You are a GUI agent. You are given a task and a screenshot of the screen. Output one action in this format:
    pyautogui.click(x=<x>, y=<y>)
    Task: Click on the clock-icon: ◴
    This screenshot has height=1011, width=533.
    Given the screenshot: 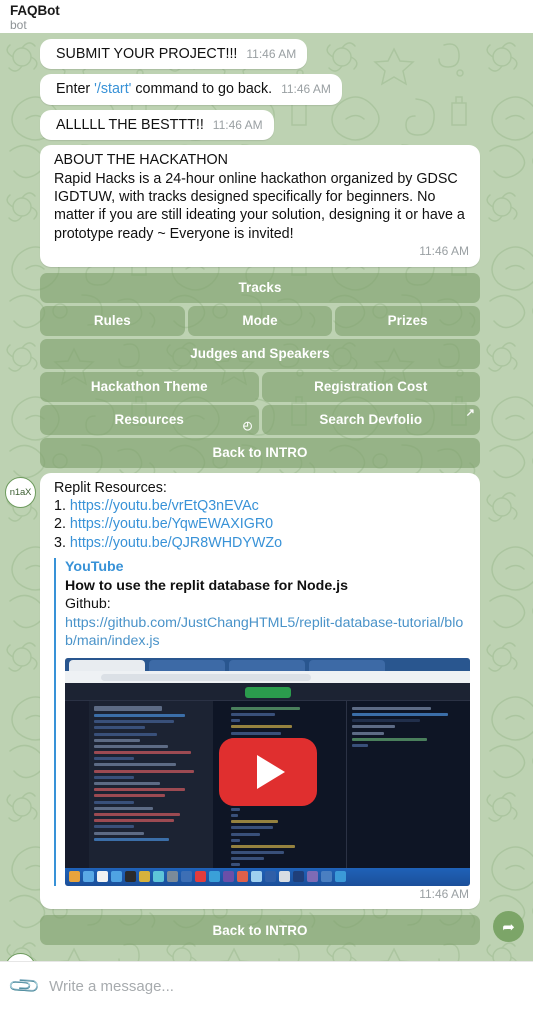 What is the action you would take?
    pyautogui.click(x=247, y=425)
    